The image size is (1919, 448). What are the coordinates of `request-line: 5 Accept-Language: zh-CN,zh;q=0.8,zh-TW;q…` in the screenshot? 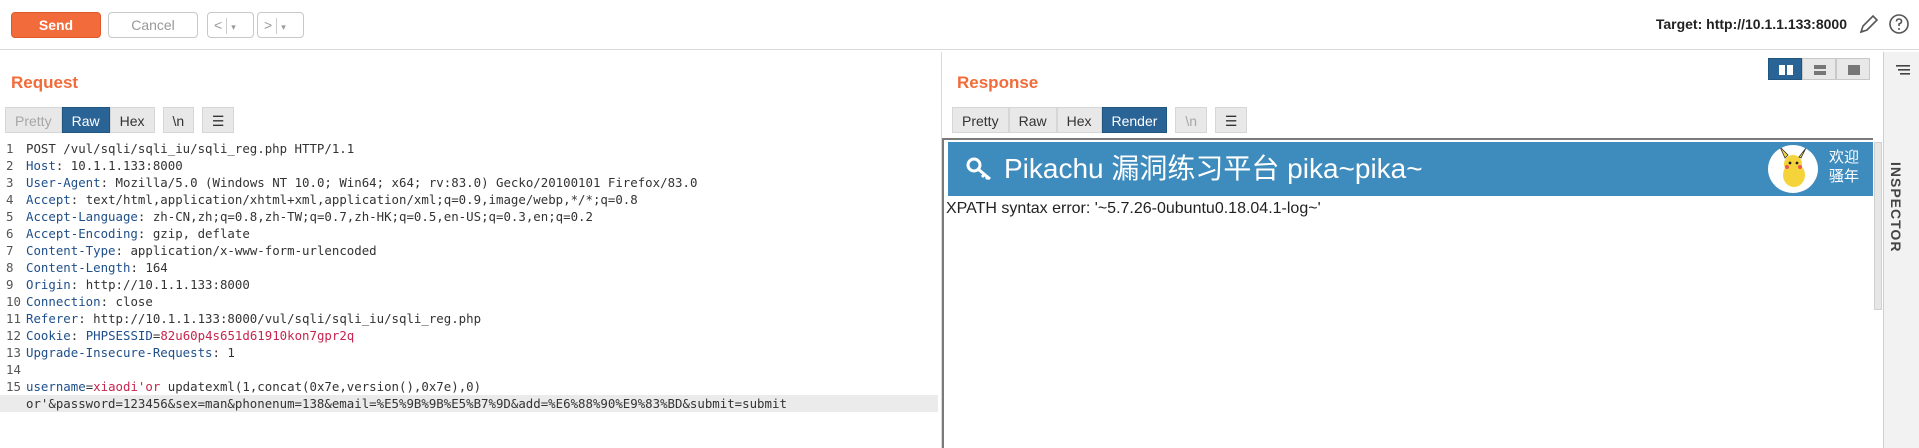 It's located at (469, 216).